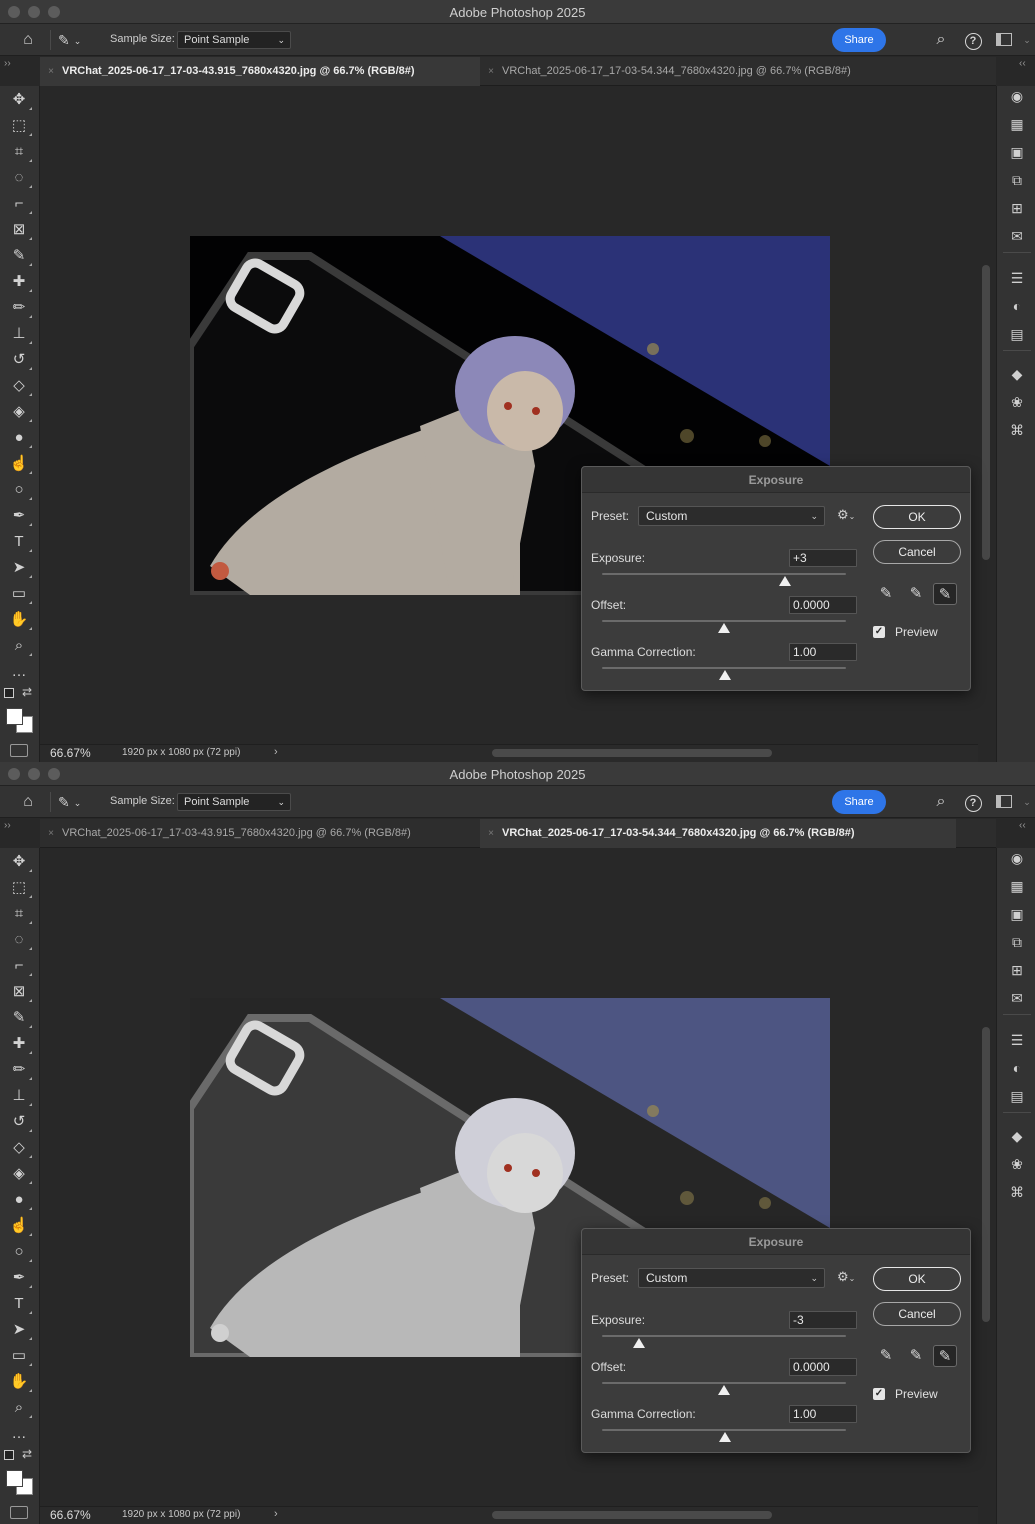 This screenshot has width=1035, height=1524. Describe the element at coordinates (725, 1437) in the screenshot. I see `gamma-slider-thumb` at that location.